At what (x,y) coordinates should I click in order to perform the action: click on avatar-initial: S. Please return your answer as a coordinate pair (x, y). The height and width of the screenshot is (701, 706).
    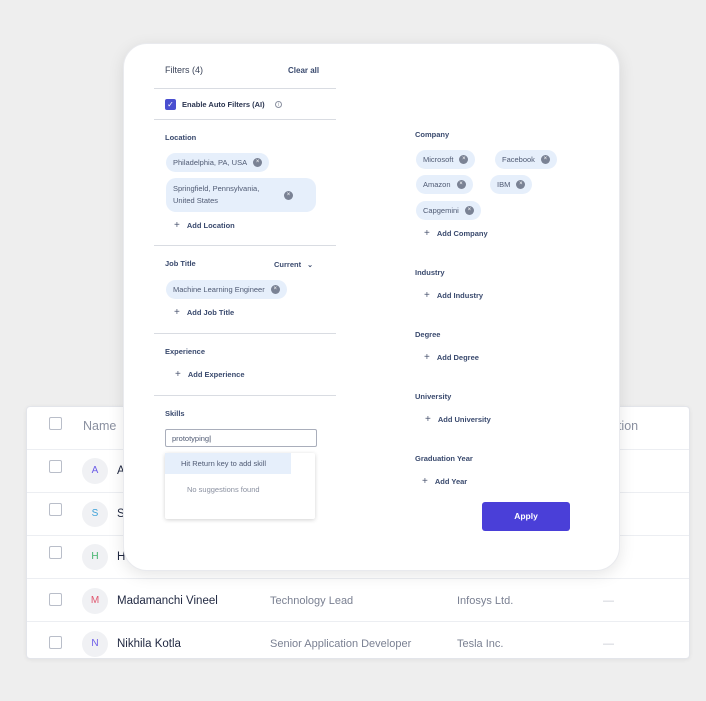
    Looking at the image, I should click on (95, 513).